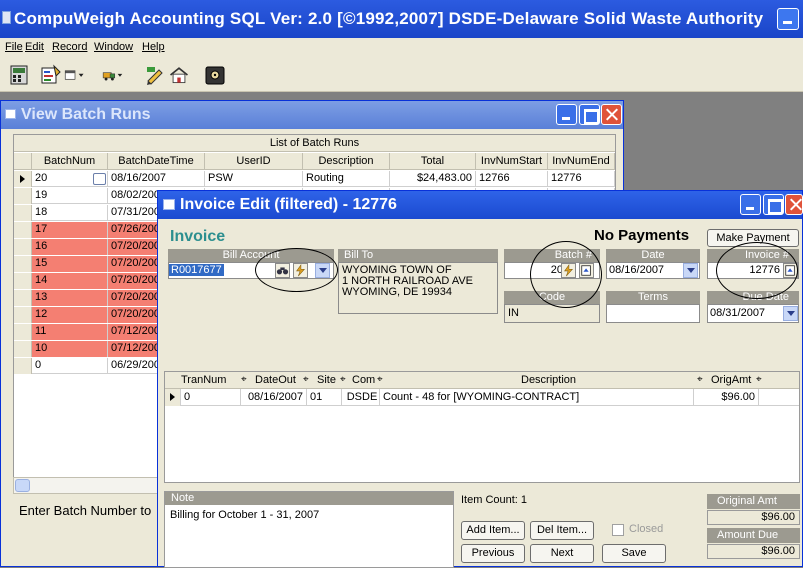 This screenshot has width=803, height=568. I want to click on save-button: Save, so click(634, 553).